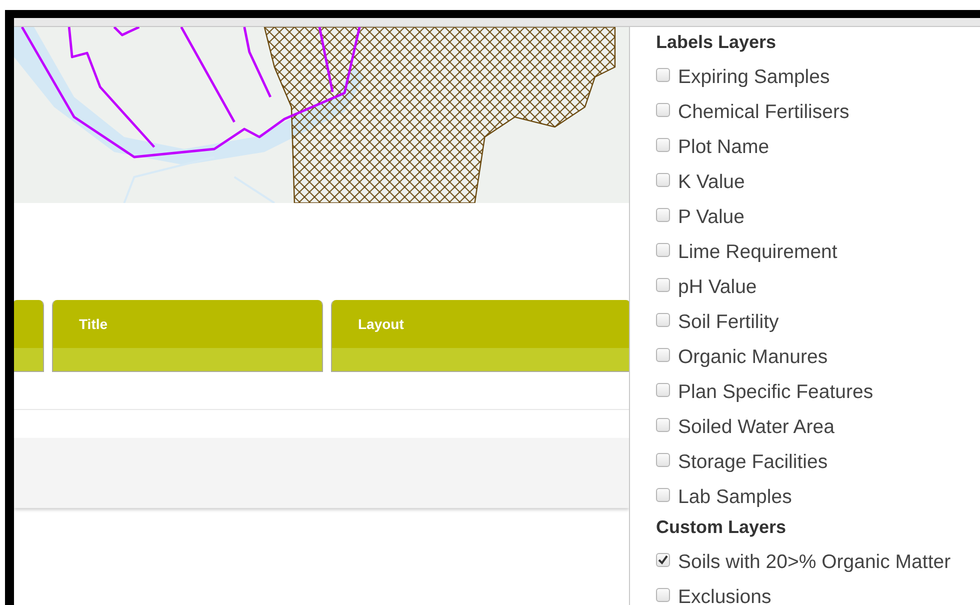  I want to click on layer-label: Expiring Samples, so click(754, 77).